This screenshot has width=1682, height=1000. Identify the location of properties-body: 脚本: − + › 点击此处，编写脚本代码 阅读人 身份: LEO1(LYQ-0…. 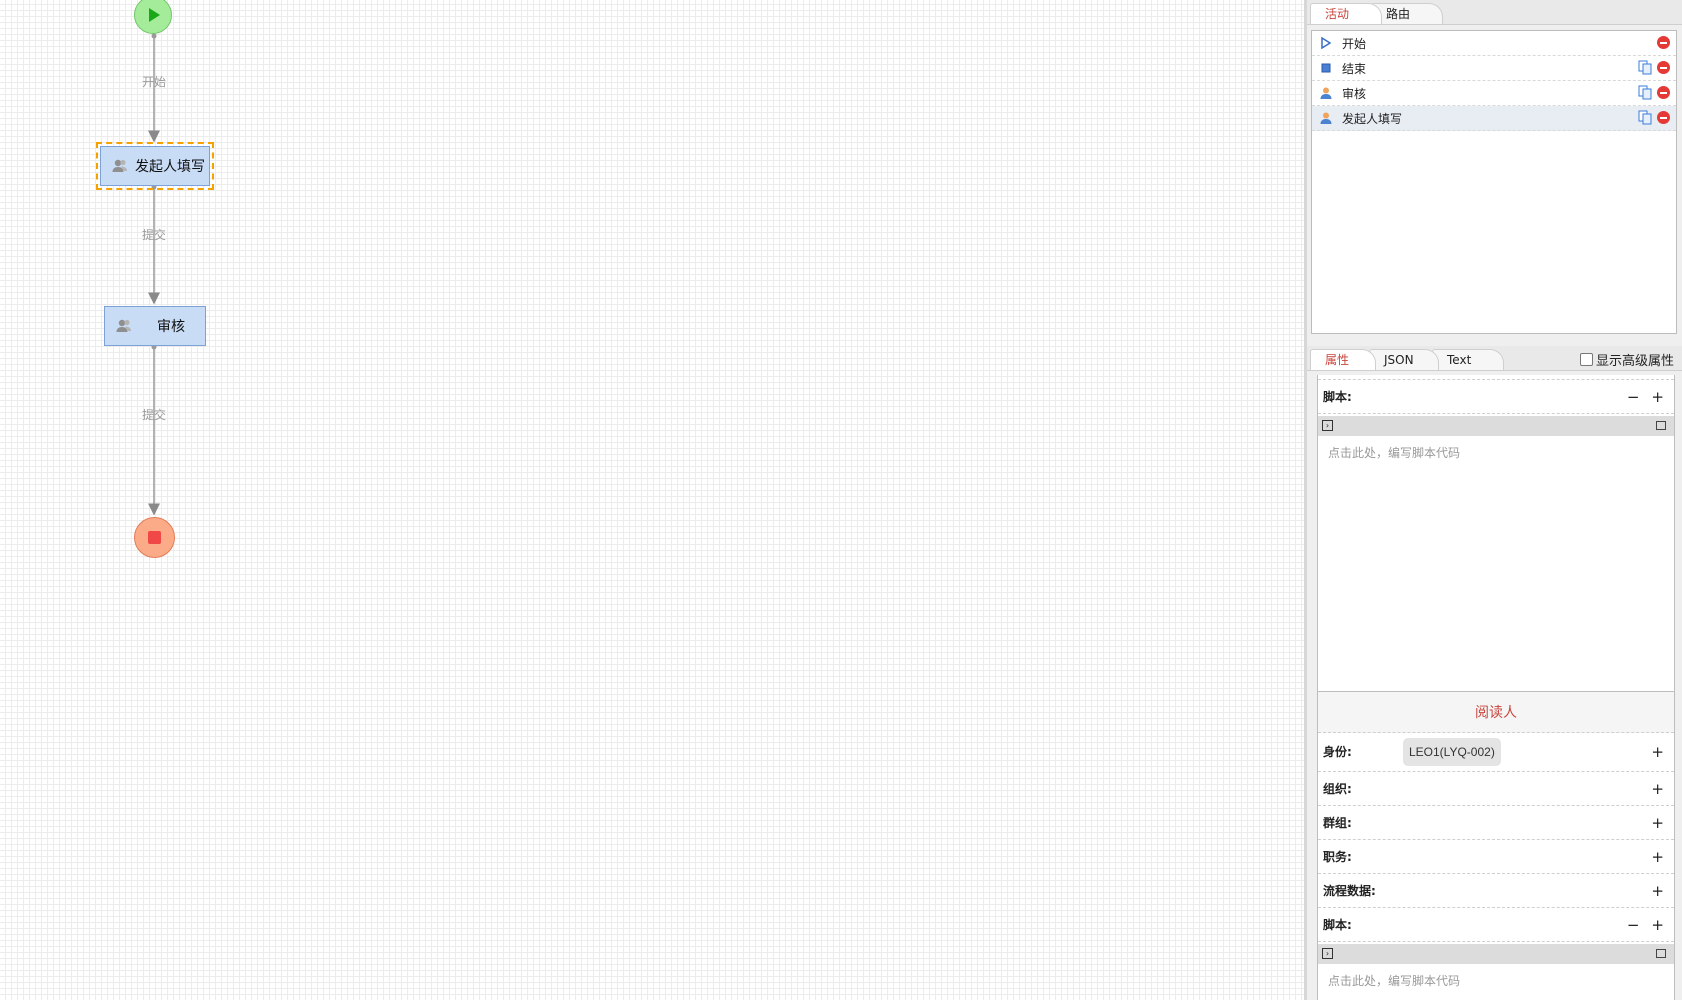
(1496, 687).